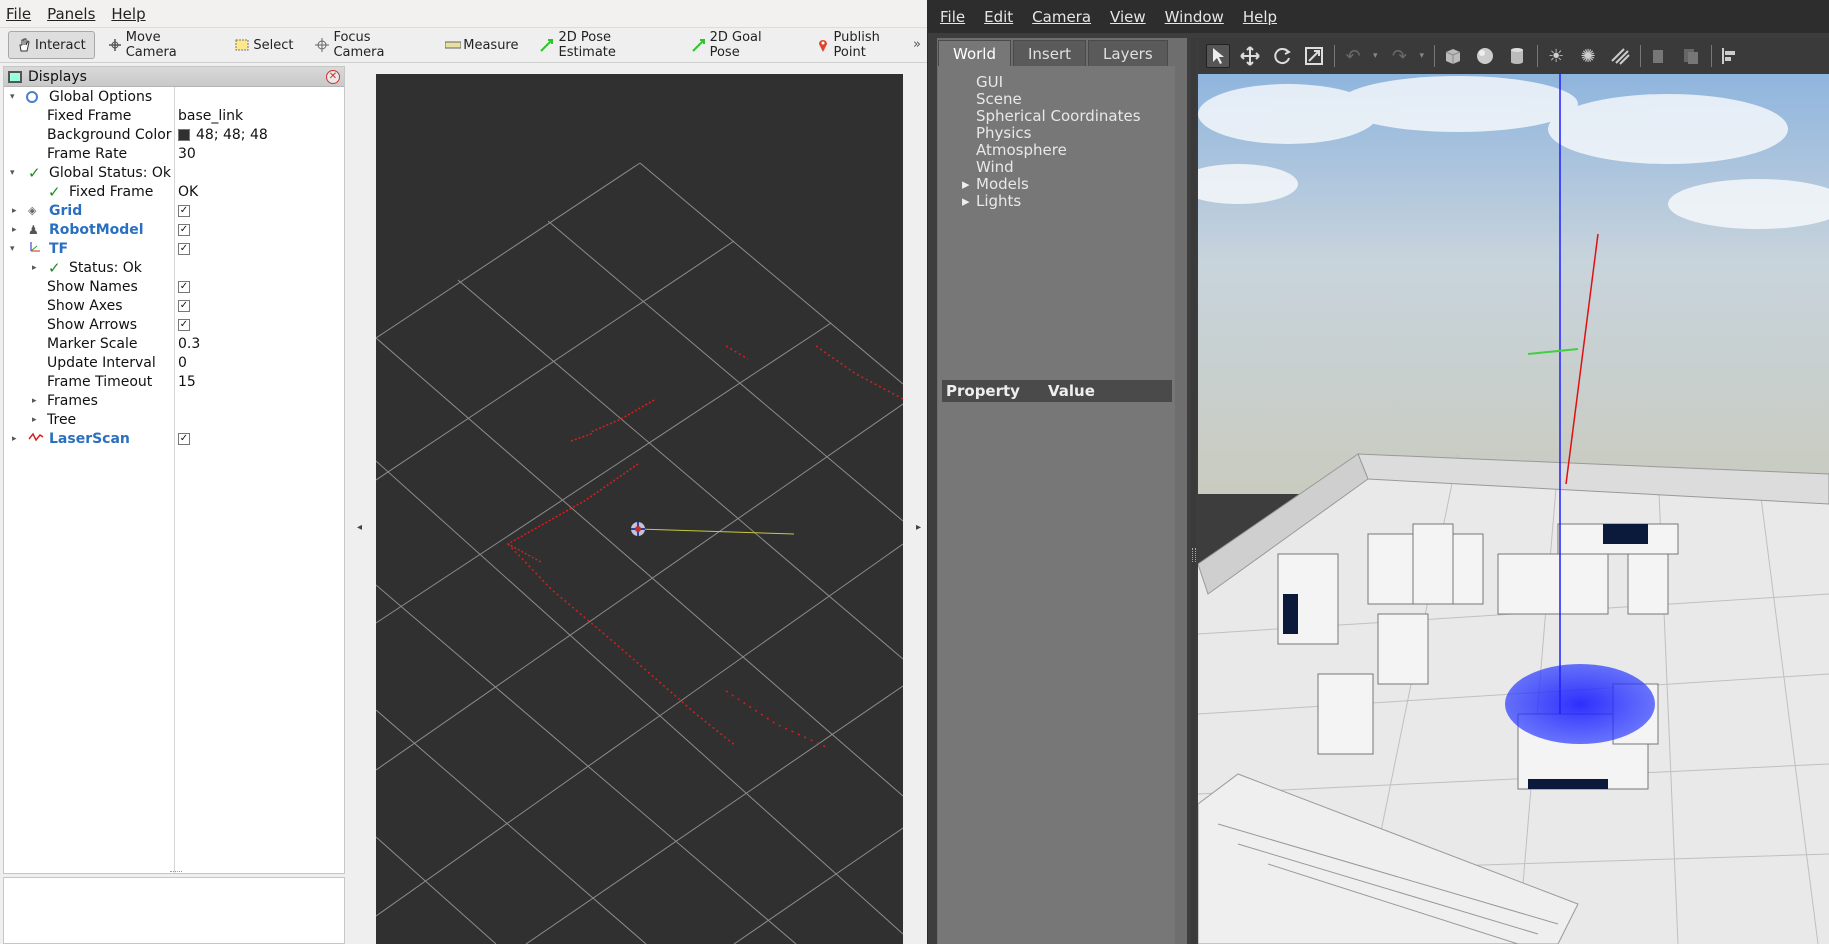  I want to click on world-item-atmosphere: Atmosphere, so click(1021, 150).